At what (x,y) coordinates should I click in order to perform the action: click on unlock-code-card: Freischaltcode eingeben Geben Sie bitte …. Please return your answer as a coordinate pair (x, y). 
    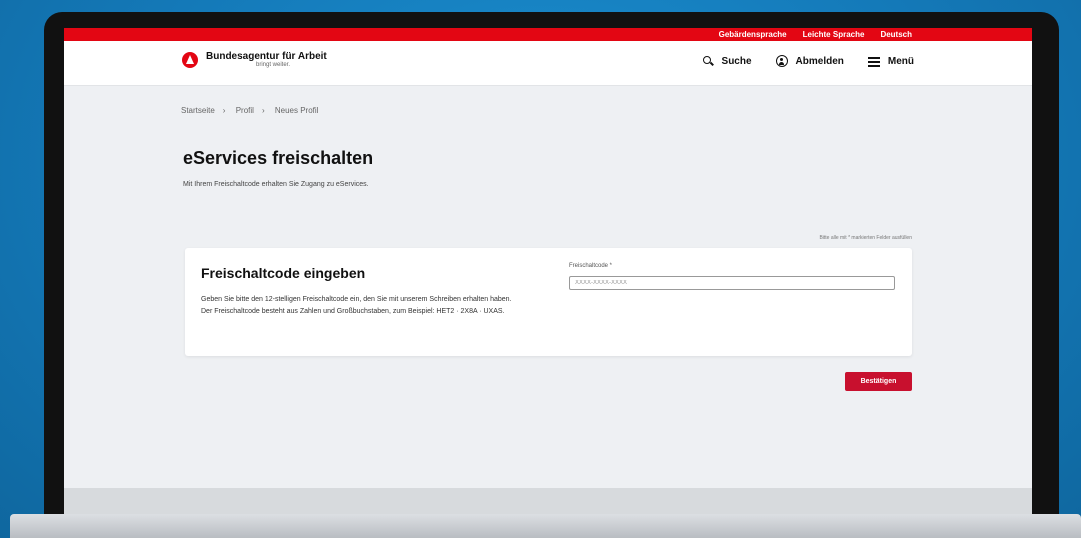
    Looking at the image, I should click on (548, 302).